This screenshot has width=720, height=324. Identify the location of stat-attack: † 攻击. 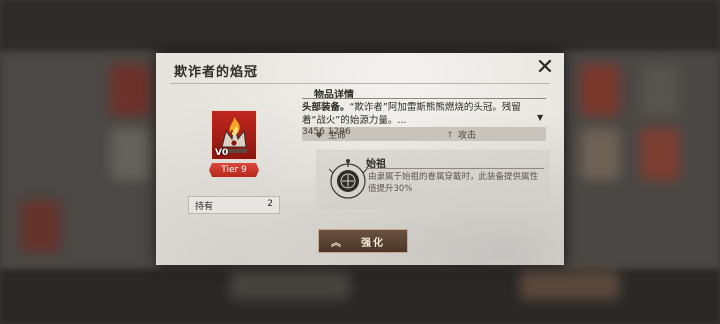
(462, 134).